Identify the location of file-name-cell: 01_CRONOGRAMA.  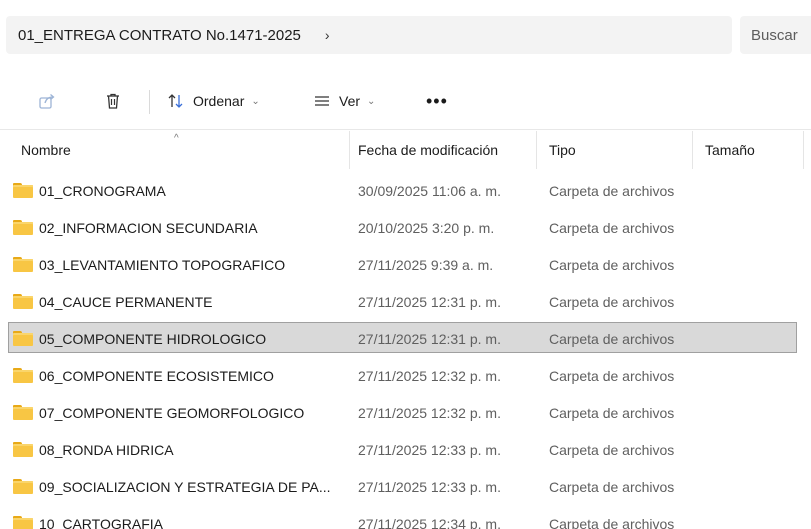
(183, 190).